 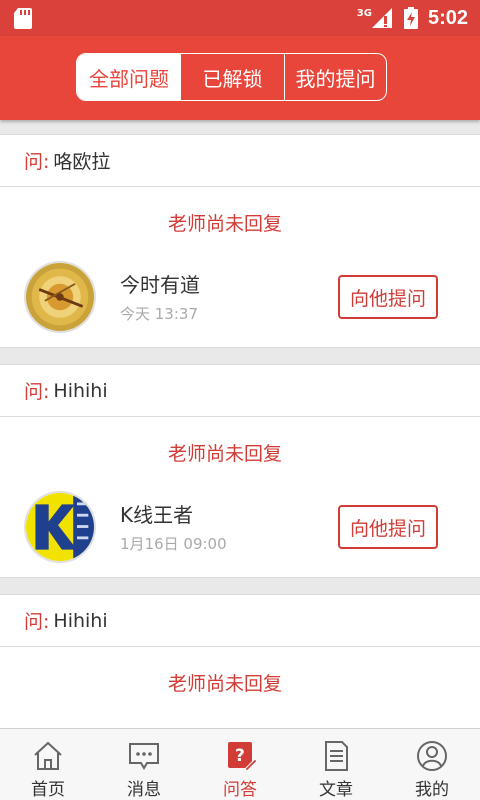 What do you see at coordinates (60, 297) in the screenshot?
I see `compass-avatar-icon` at bounding box center [60, 297].